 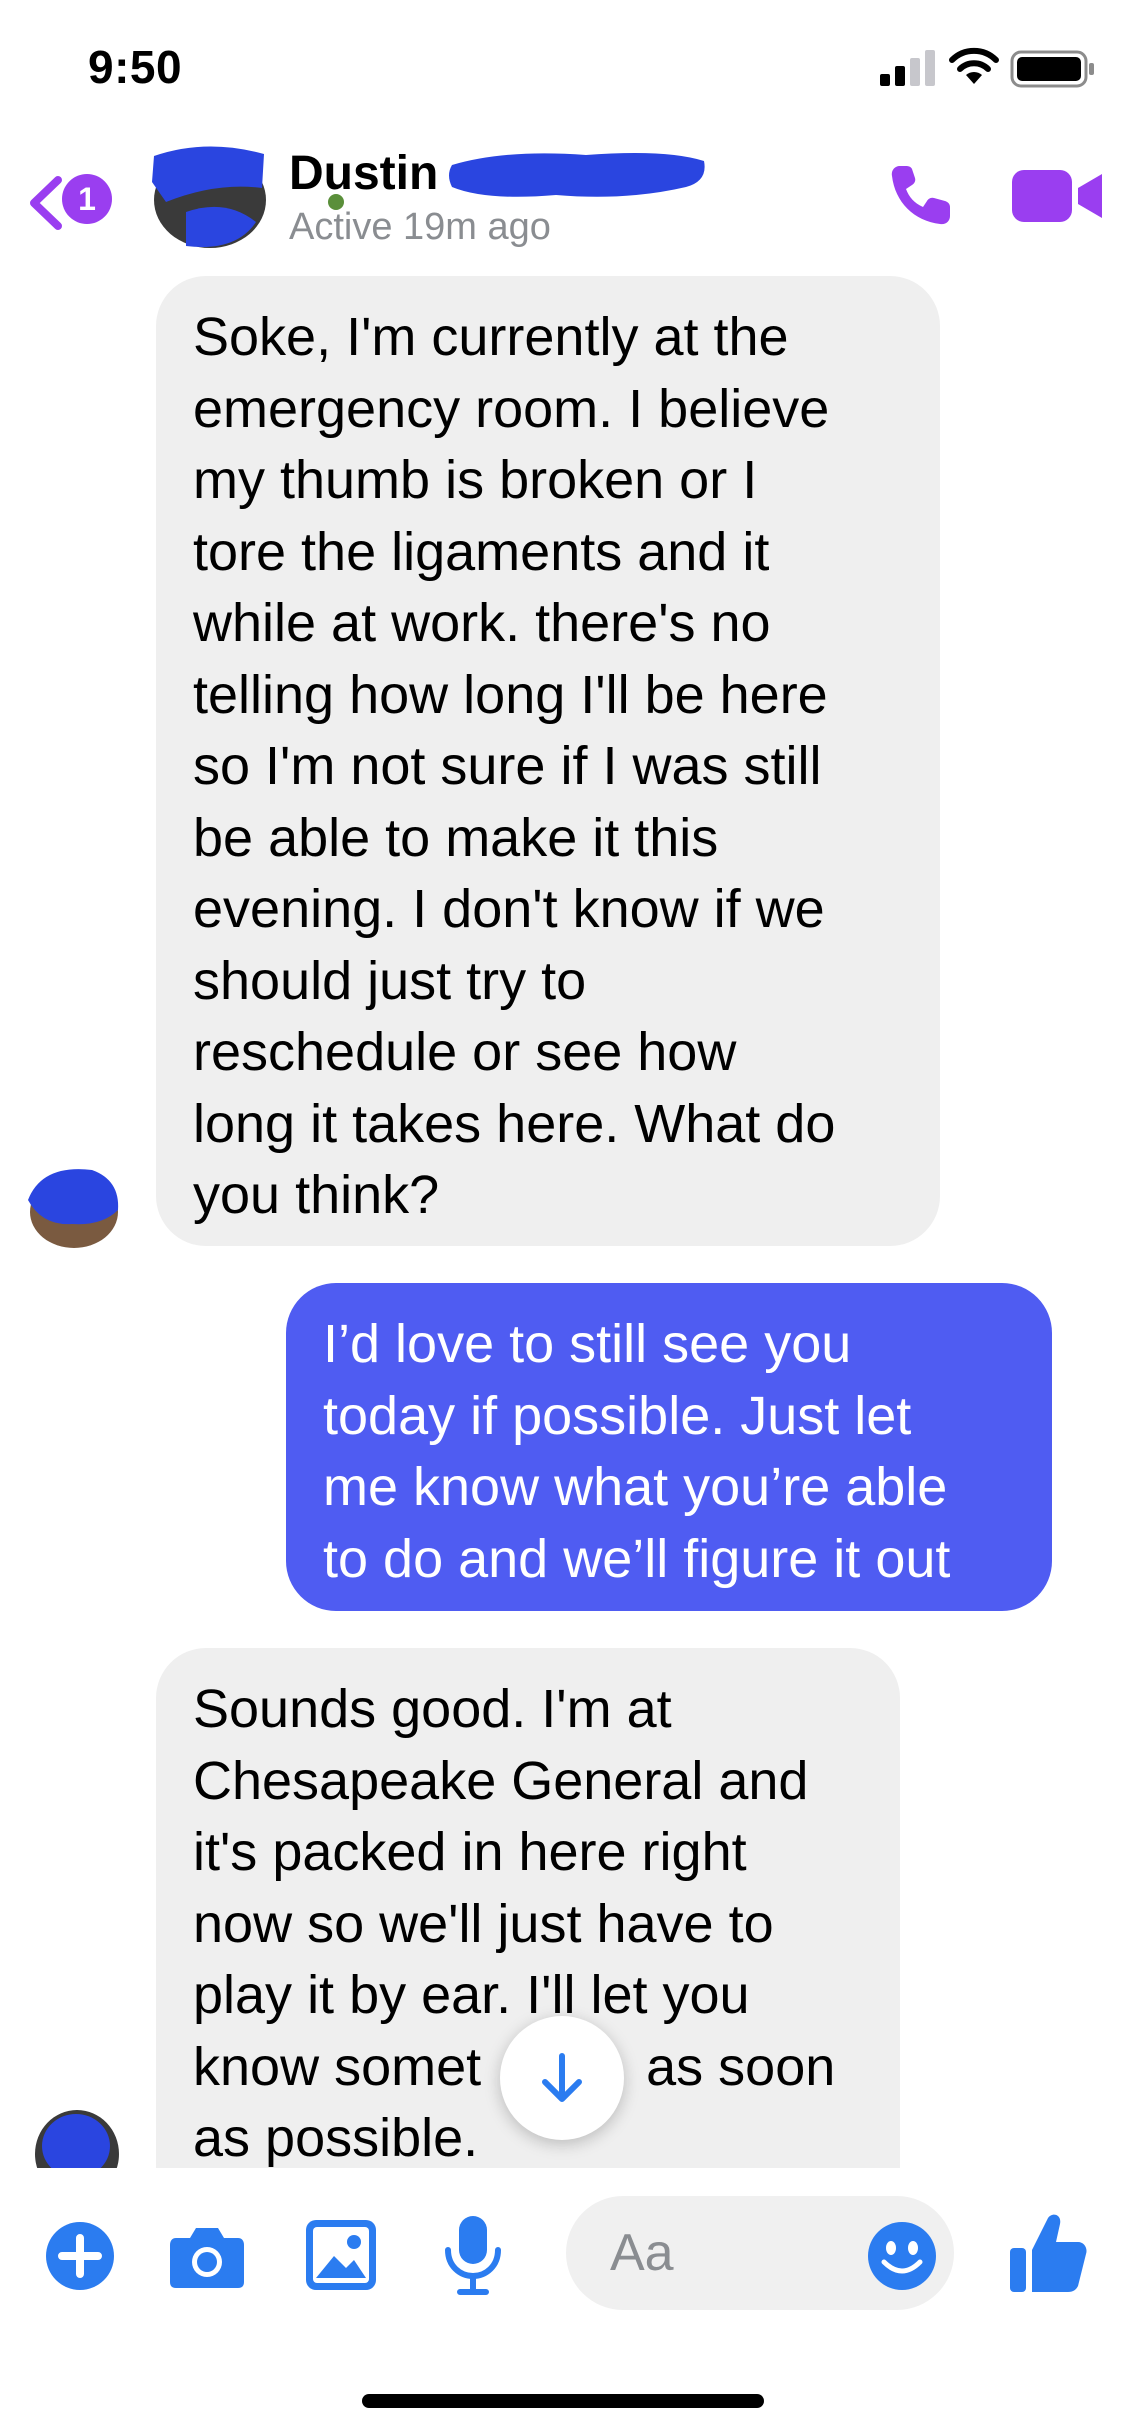 I want to click on redaction-mark, so click(x=577, y=175).